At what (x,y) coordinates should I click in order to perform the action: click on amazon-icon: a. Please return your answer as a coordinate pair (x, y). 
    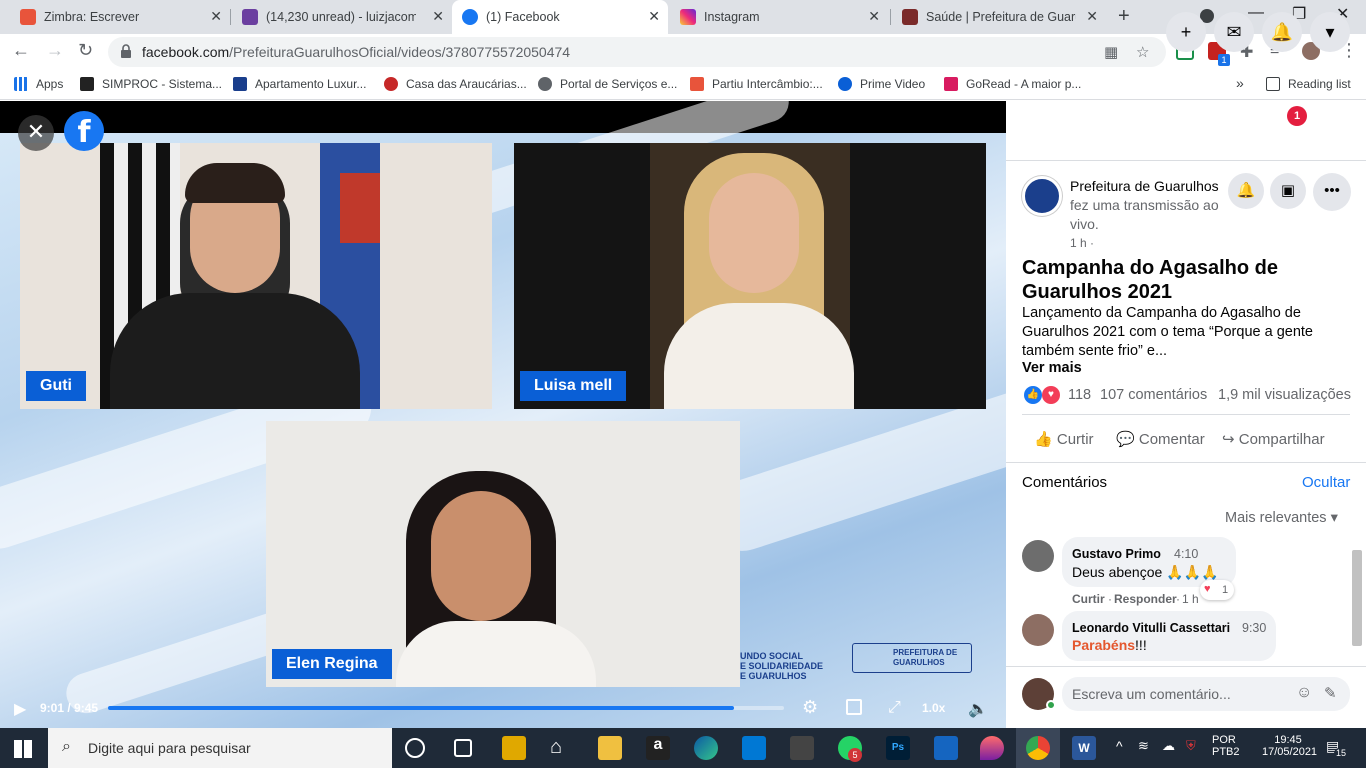
    Looking at the image, I should click on (658, 748).